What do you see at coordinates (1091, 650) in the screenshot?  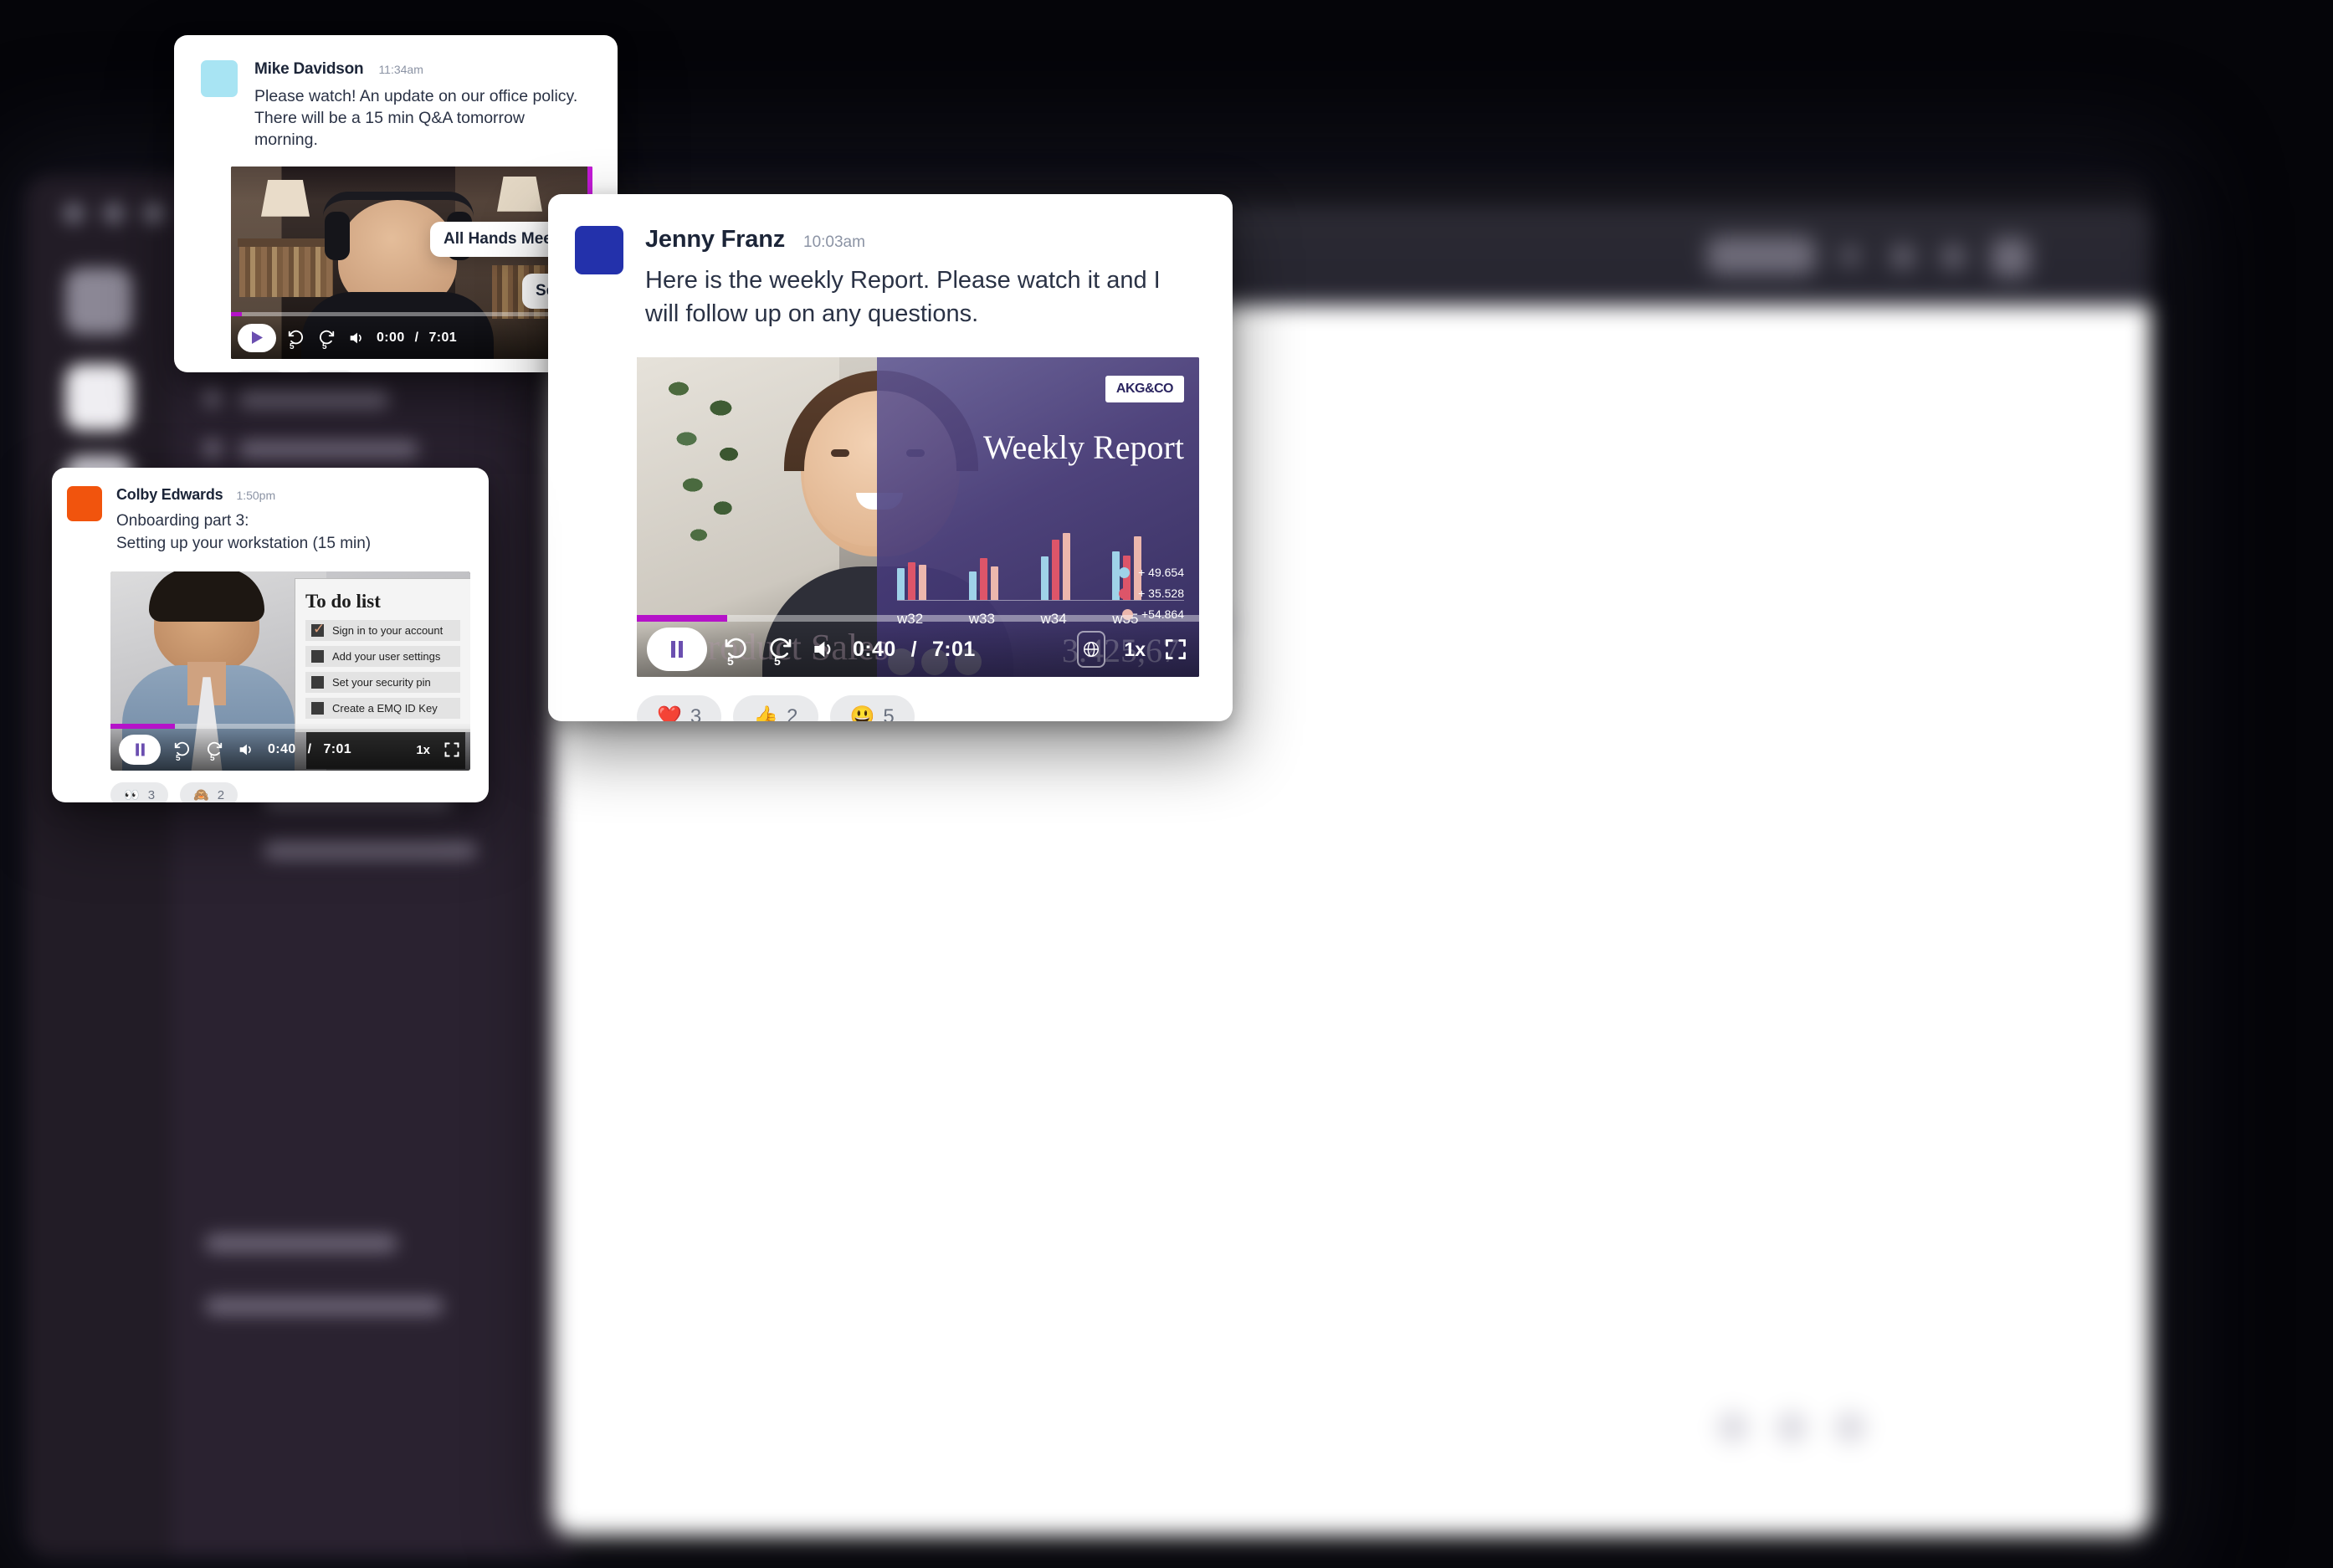 I see `globe-icon` at bounding box center [1091, 650].